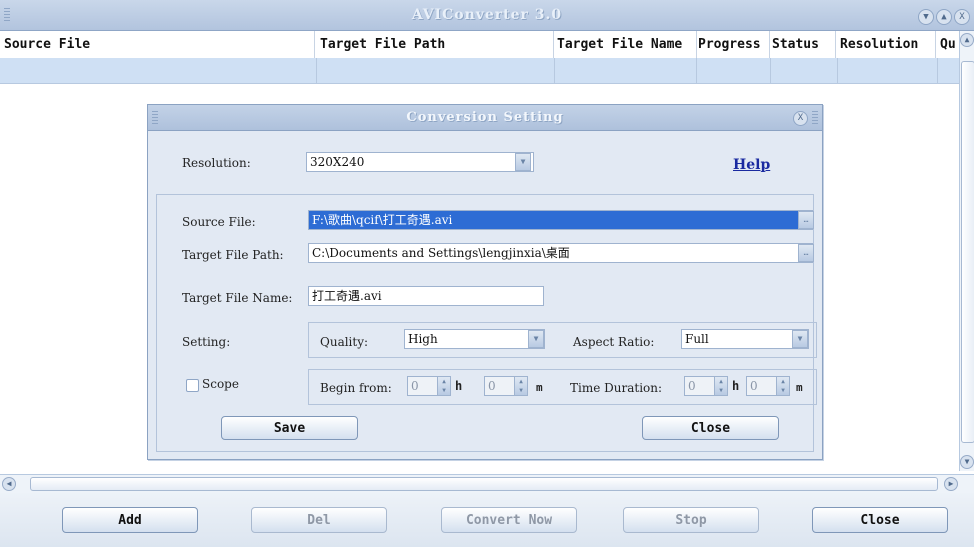 This screenshot has height=547, width=974. What do you see at coordinates (420, 162) in the screenshot?
I see `resolution-select: 320X240` at bounding box center [420, 162].